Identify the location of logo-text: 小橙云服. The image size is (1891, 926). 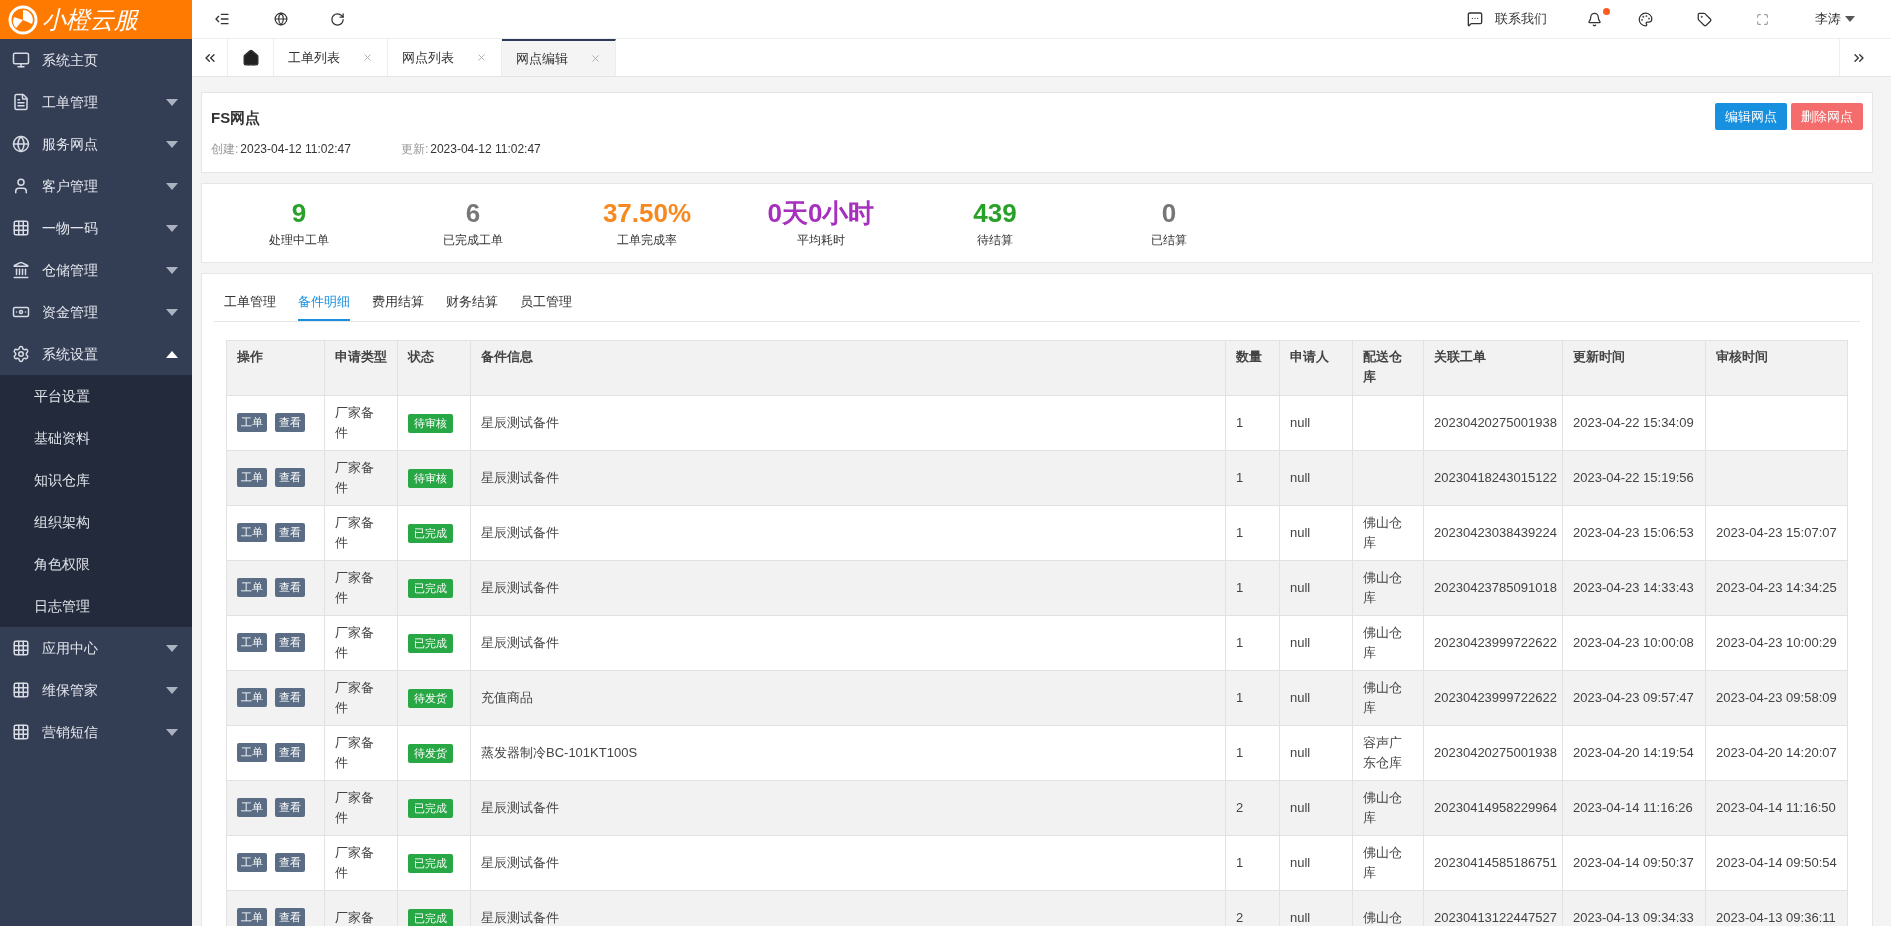
(90, 19).